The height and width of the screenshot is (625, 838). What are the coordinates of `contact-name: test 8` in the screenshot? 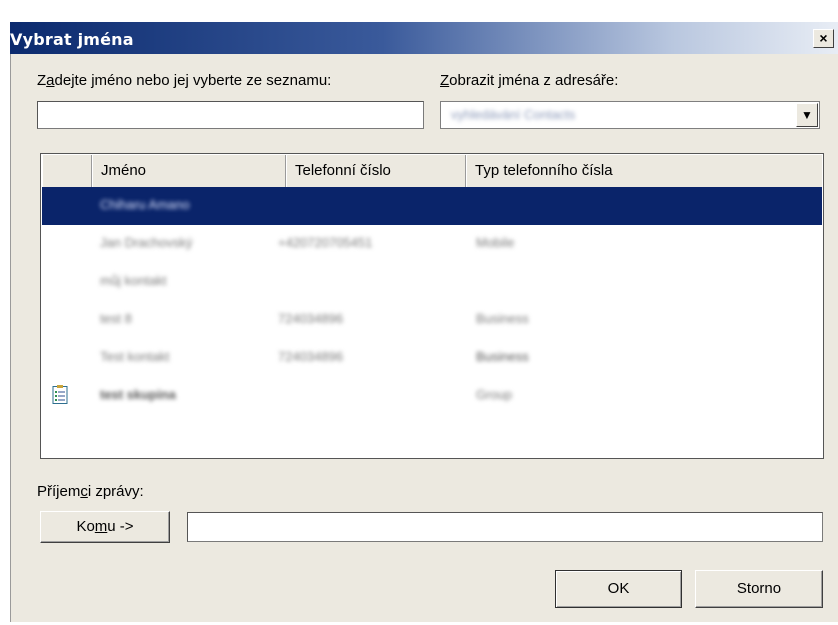 It's located at (116, 318).